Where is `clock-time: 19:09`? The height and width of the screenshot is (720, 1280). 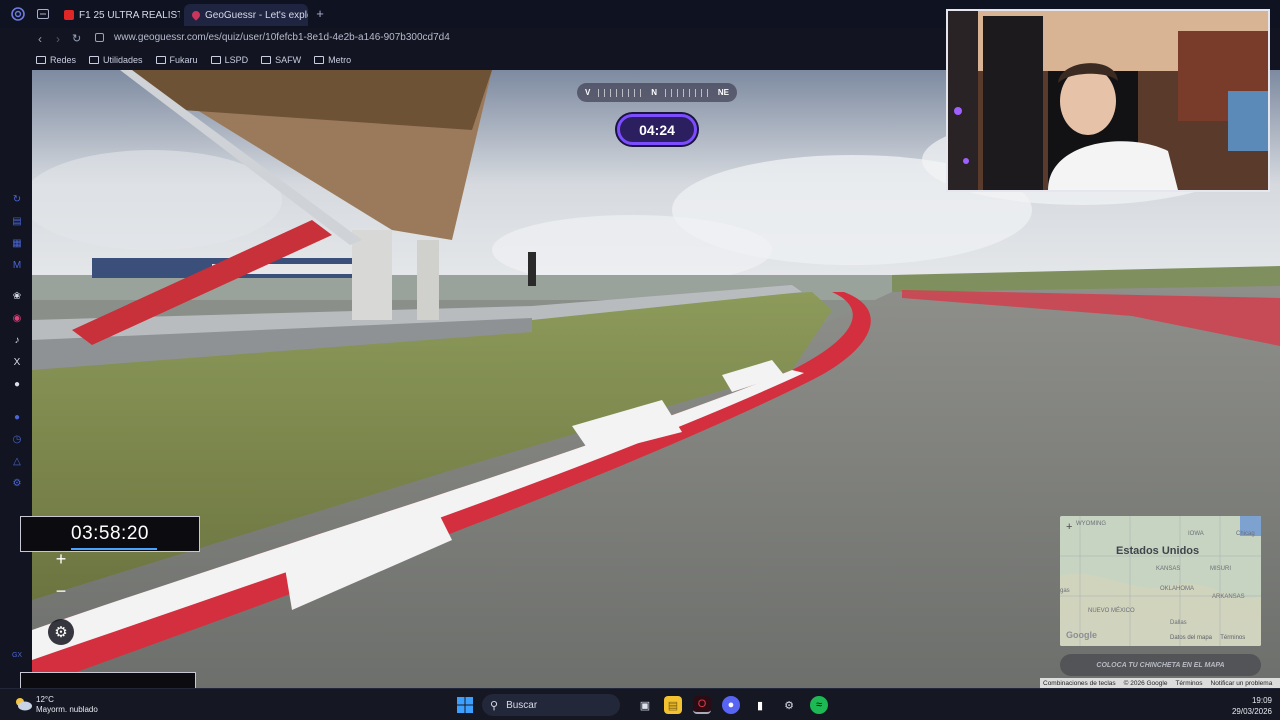
clock-time: 19:09 is located at coordinates (1261, 700).